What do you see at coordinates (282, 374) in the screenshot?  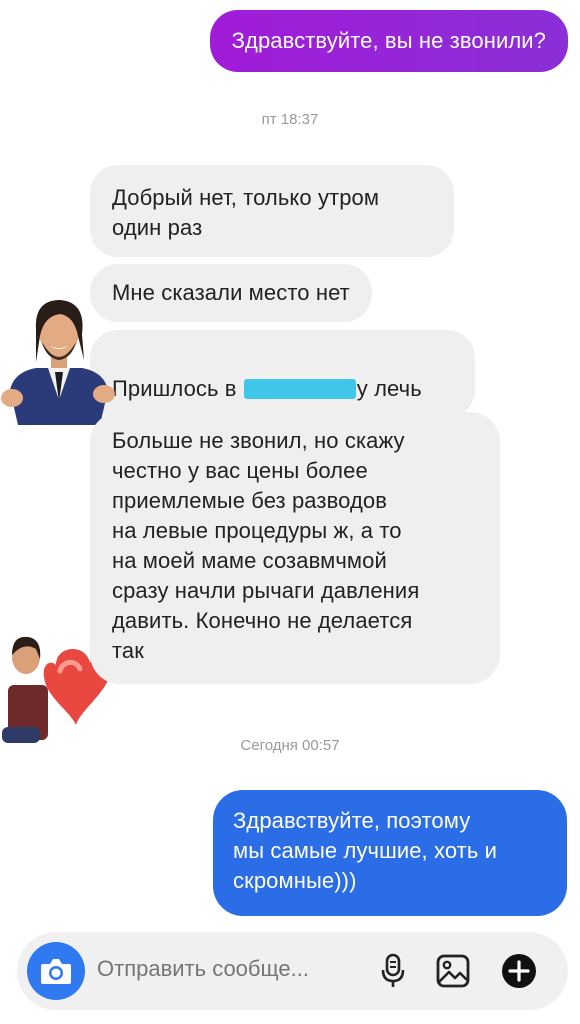 I see `incoming-message: Пришлось в у лечь` at bounding box center [282, 374].